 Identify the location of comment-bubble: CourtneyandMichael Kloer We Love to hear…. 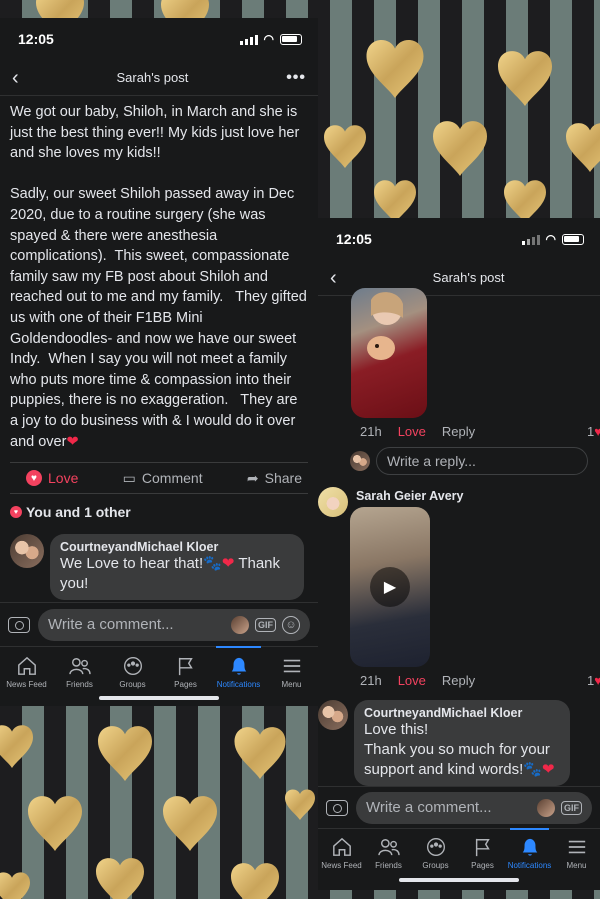
(177, 567).